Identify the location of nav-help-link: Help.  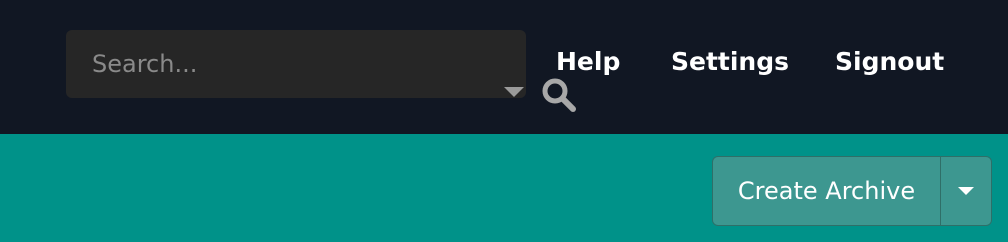
(588, 62).